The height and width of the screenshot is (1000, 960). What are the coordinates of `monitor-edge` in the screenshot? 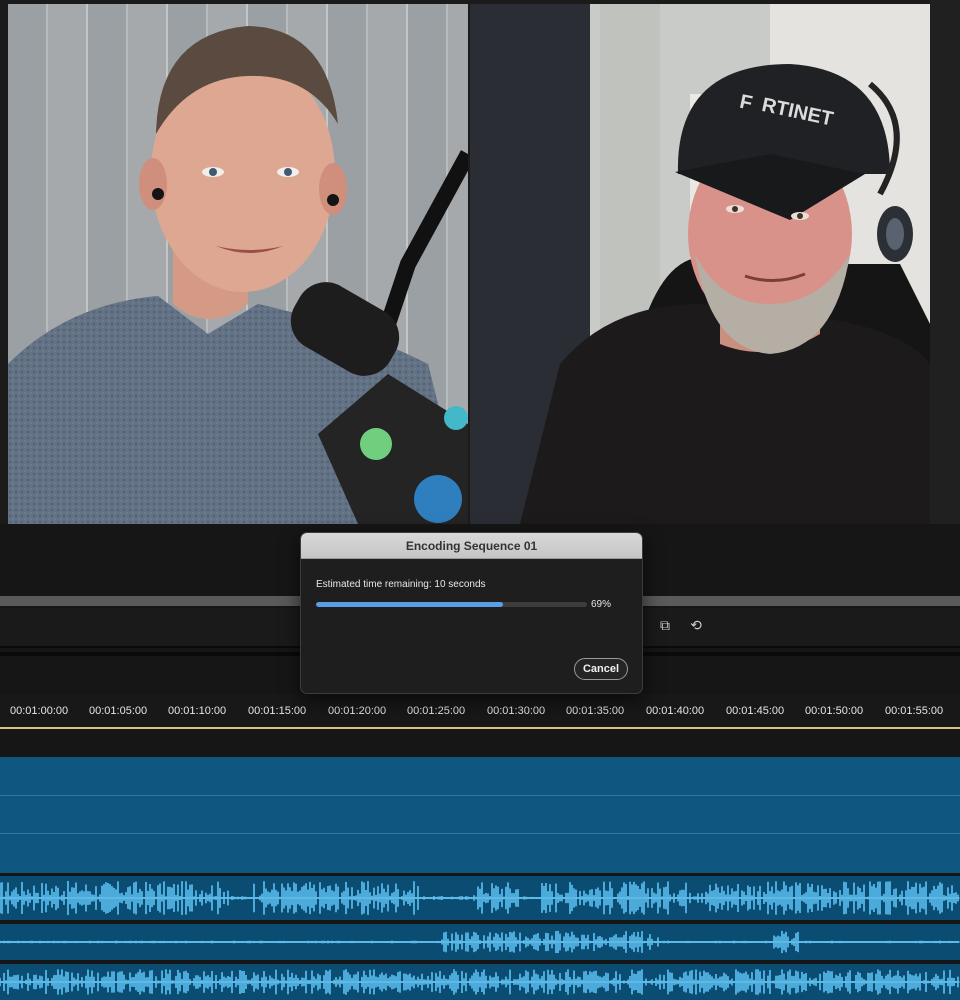 It's located at (945, 262).